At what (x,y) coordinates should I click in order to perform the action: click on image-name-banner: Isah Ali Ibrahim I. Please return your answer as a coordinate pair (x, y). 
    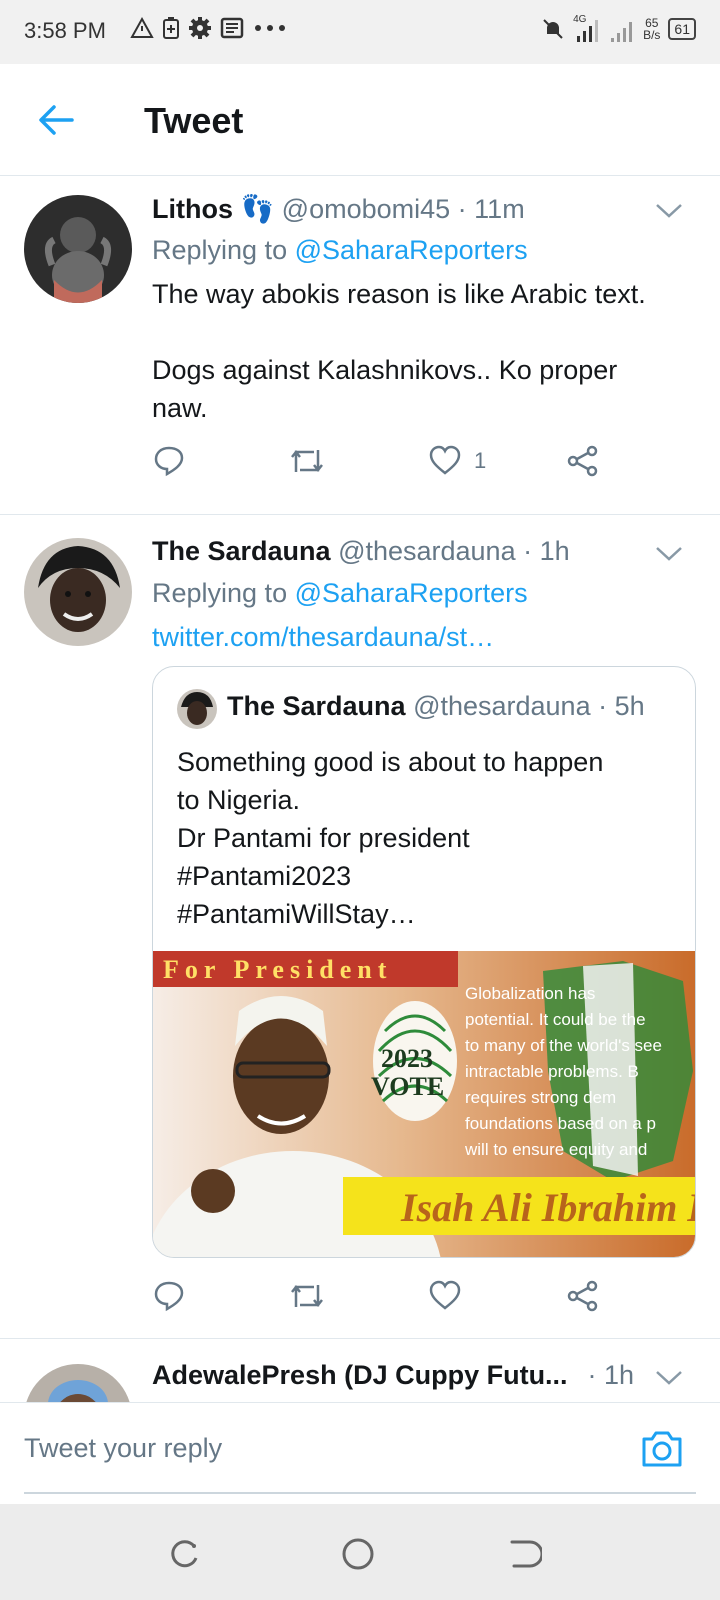
    Looking at the image, I should click on (548, 1207).